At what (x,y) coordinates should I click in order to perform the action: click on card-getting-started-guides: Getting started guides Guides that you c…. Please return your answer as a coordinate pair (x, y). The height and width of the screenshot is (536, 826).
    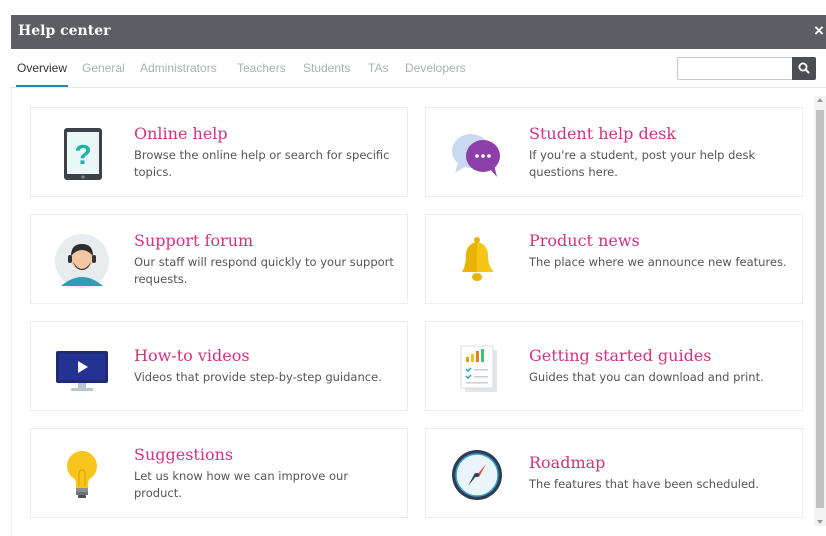
    Looking at the image, I should click on (614, 366).